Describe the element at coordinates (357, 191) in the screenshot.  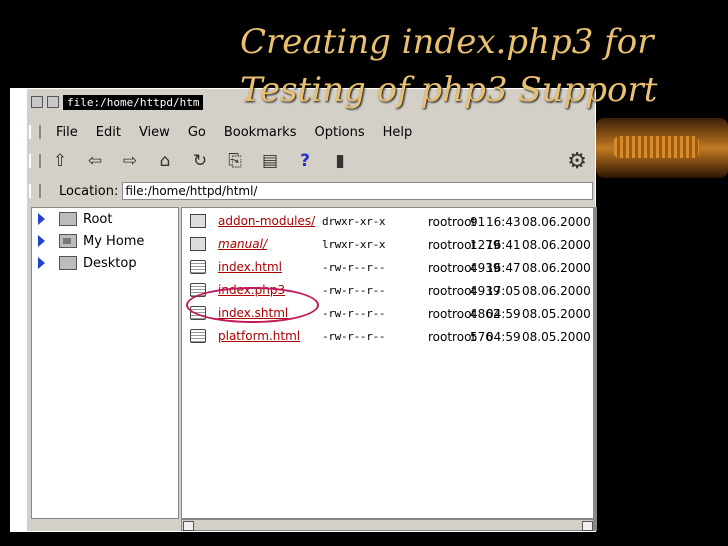
I see `location-input: file:/home/httpd/html/` at that location.